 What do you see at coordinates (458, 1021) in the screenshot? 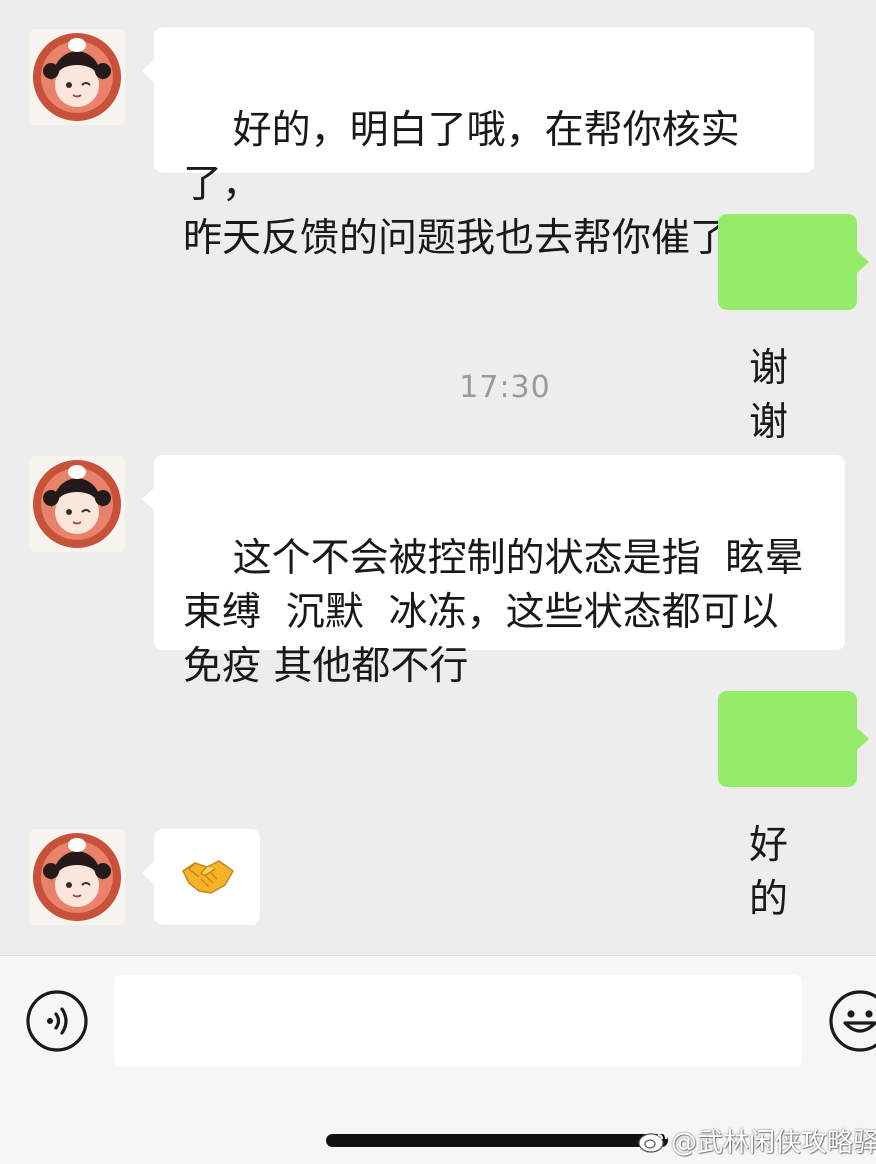
I see `message-input` at bounding box center [458, 1021].